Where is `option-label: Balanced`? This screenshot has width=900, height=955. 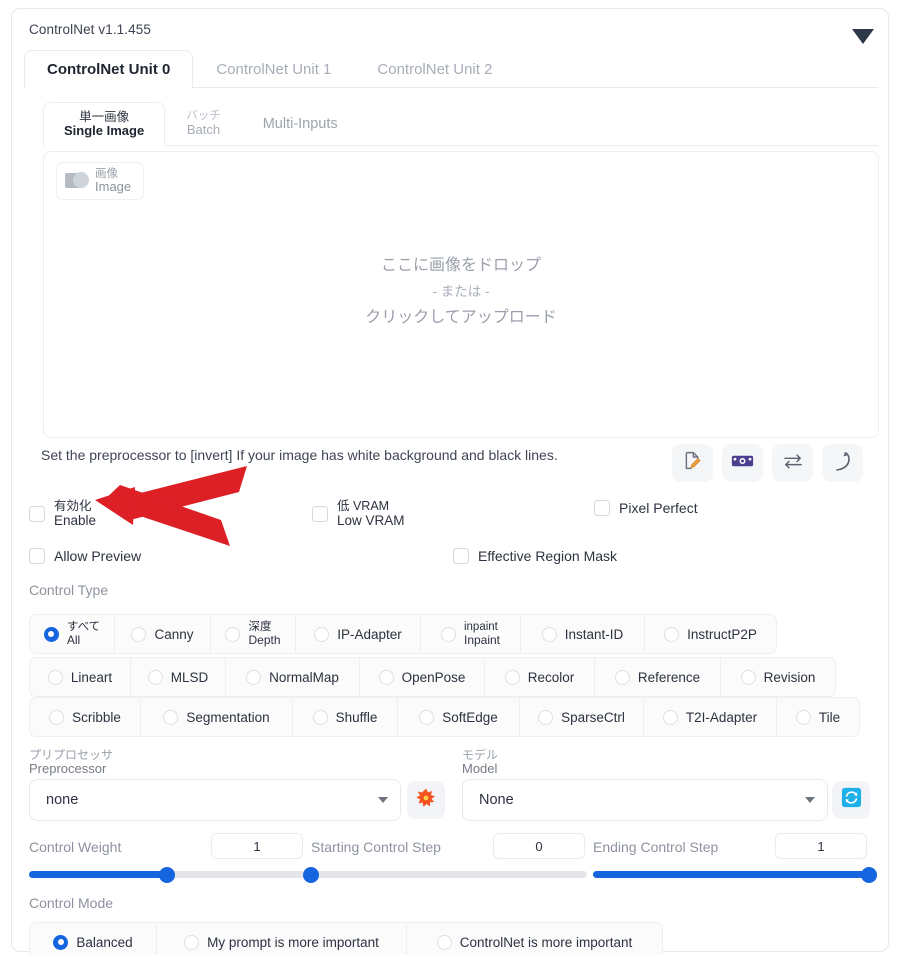
option-label: Balanced is located at coordinates (104, 942).